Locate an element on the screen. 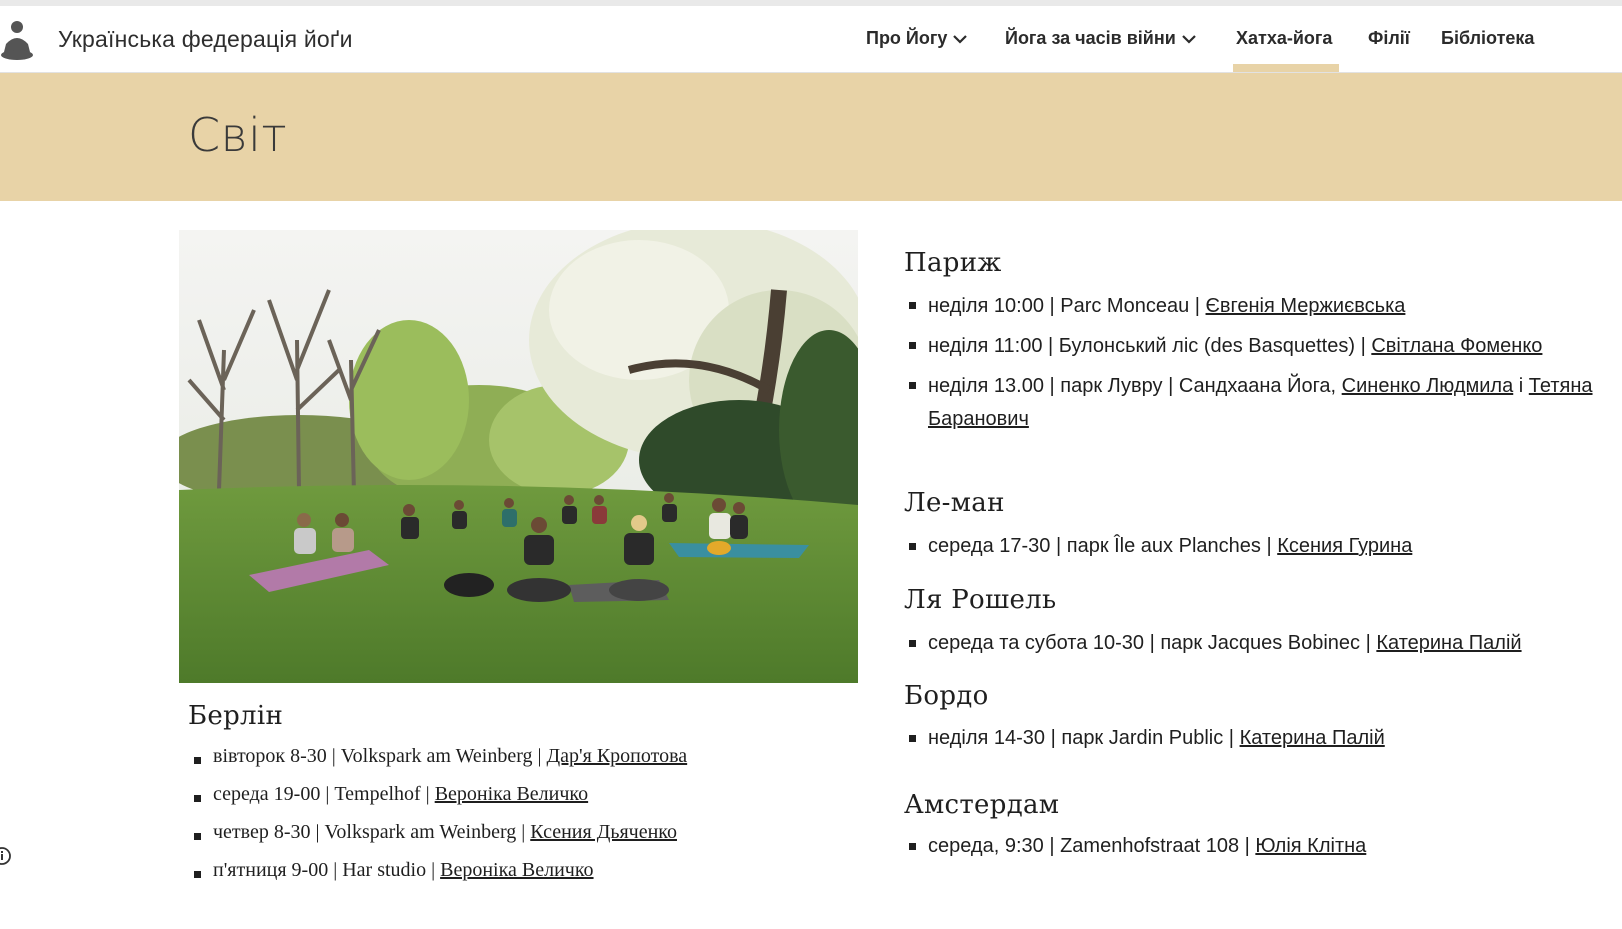 Image resolution: width=1622 pixels, height=929 pixels. nav-hatha-yoga: Хатха-йога is located at coordinates (1284, 38).